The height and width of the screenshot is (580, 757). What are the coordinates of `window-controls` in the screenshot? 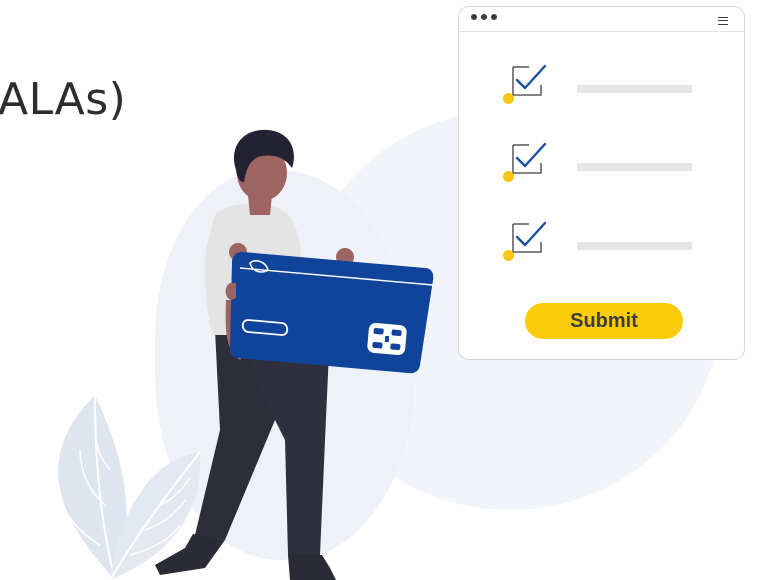 It's located at (484, 17).